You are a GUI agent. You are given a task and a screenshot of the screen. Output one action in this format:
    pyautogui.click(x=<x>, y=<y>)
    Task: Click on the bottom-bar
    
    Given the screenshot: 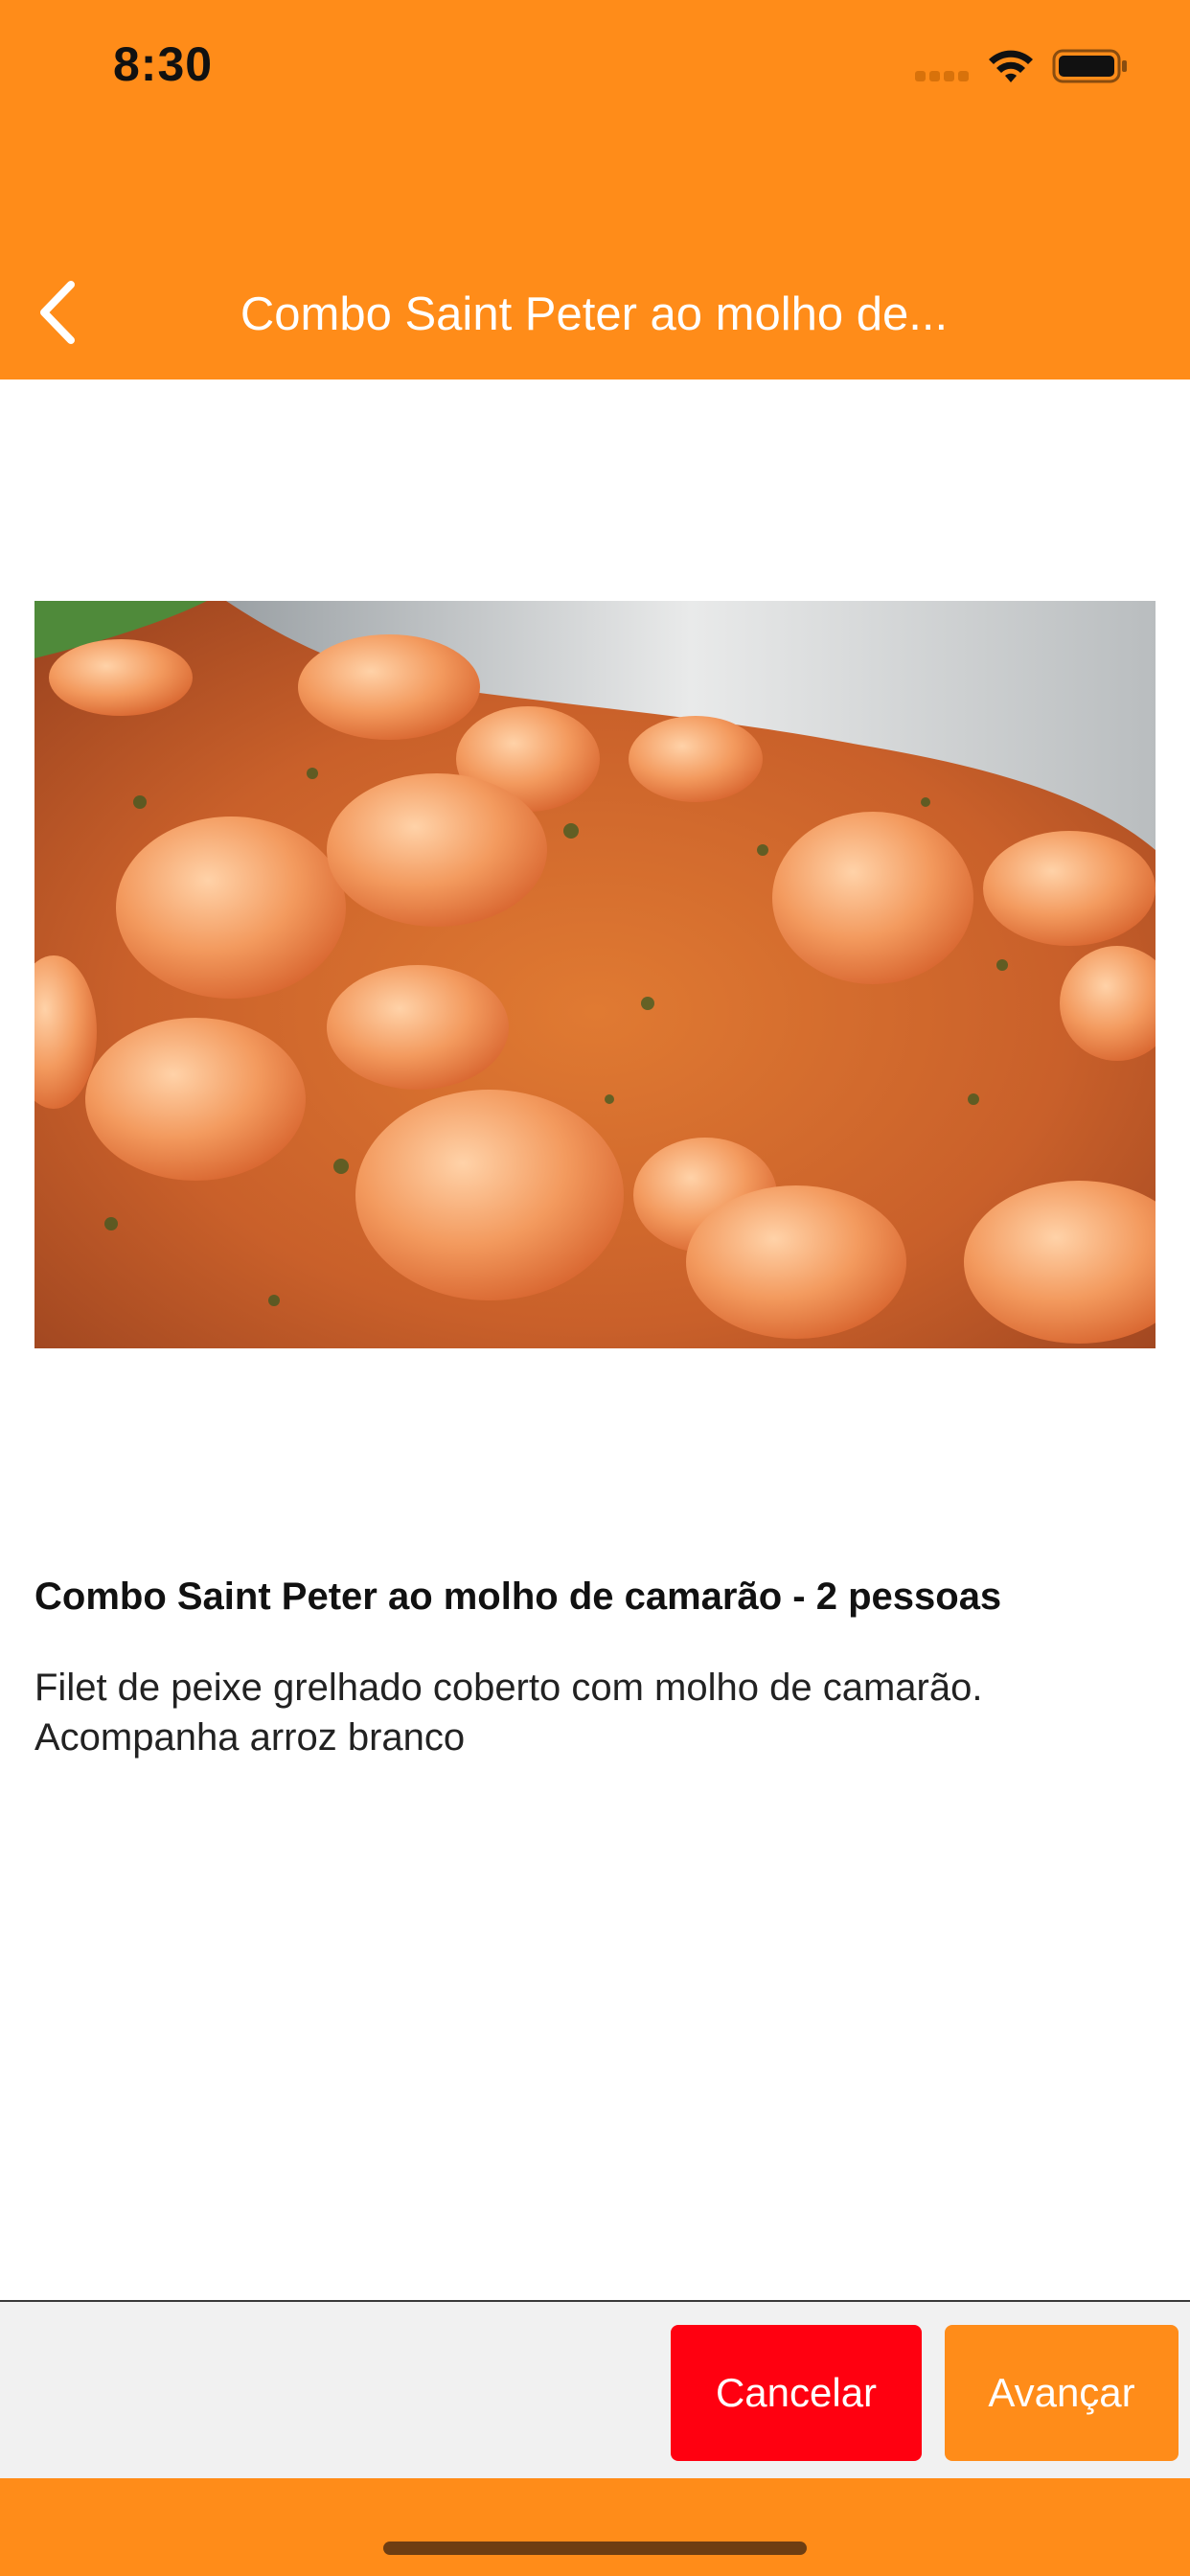 What is the action you would take?
    pyautogui.click(x=595, y=2527)
    